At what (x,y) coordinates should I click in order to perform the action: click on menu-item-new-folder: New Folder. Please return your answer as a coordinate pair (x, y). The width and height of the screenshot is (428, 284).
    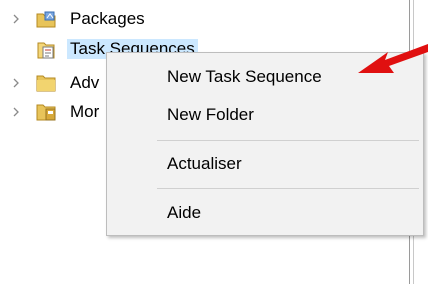
    Looking at the image, I should click on (265, 115).